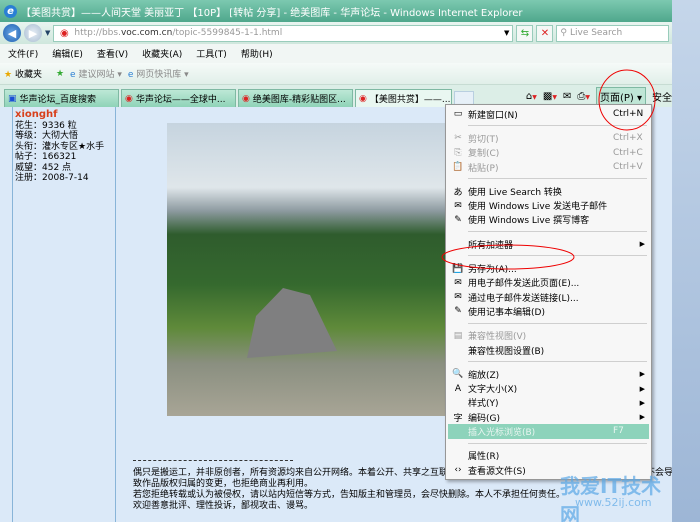 The height and width of the screenshot is (522, 700). I want to click on favorites-bar: ★ 收藏夹 ★ e 建议网站 ▾ e 网页快讯库 ▾, so click(336, 74).